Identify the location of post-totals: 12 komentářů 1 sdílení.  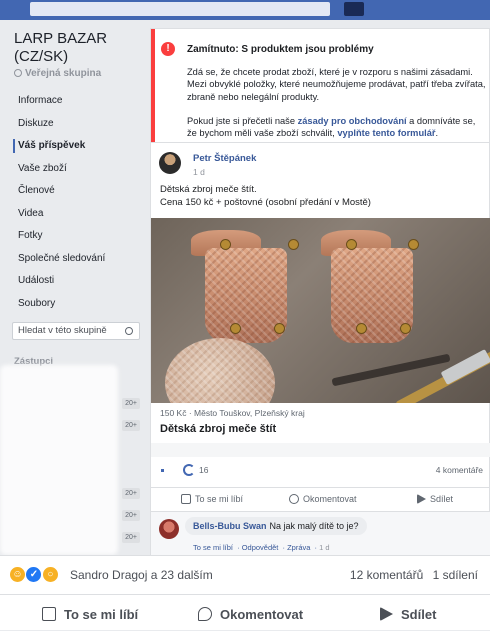
(414, 575).